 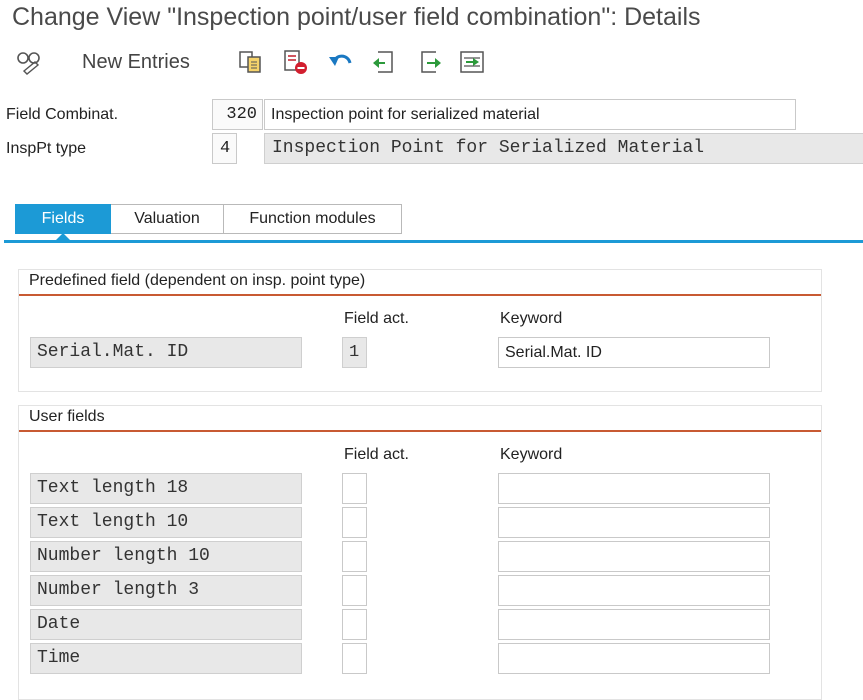 I want to click on next-entry-button, so click(x=429, y=62).